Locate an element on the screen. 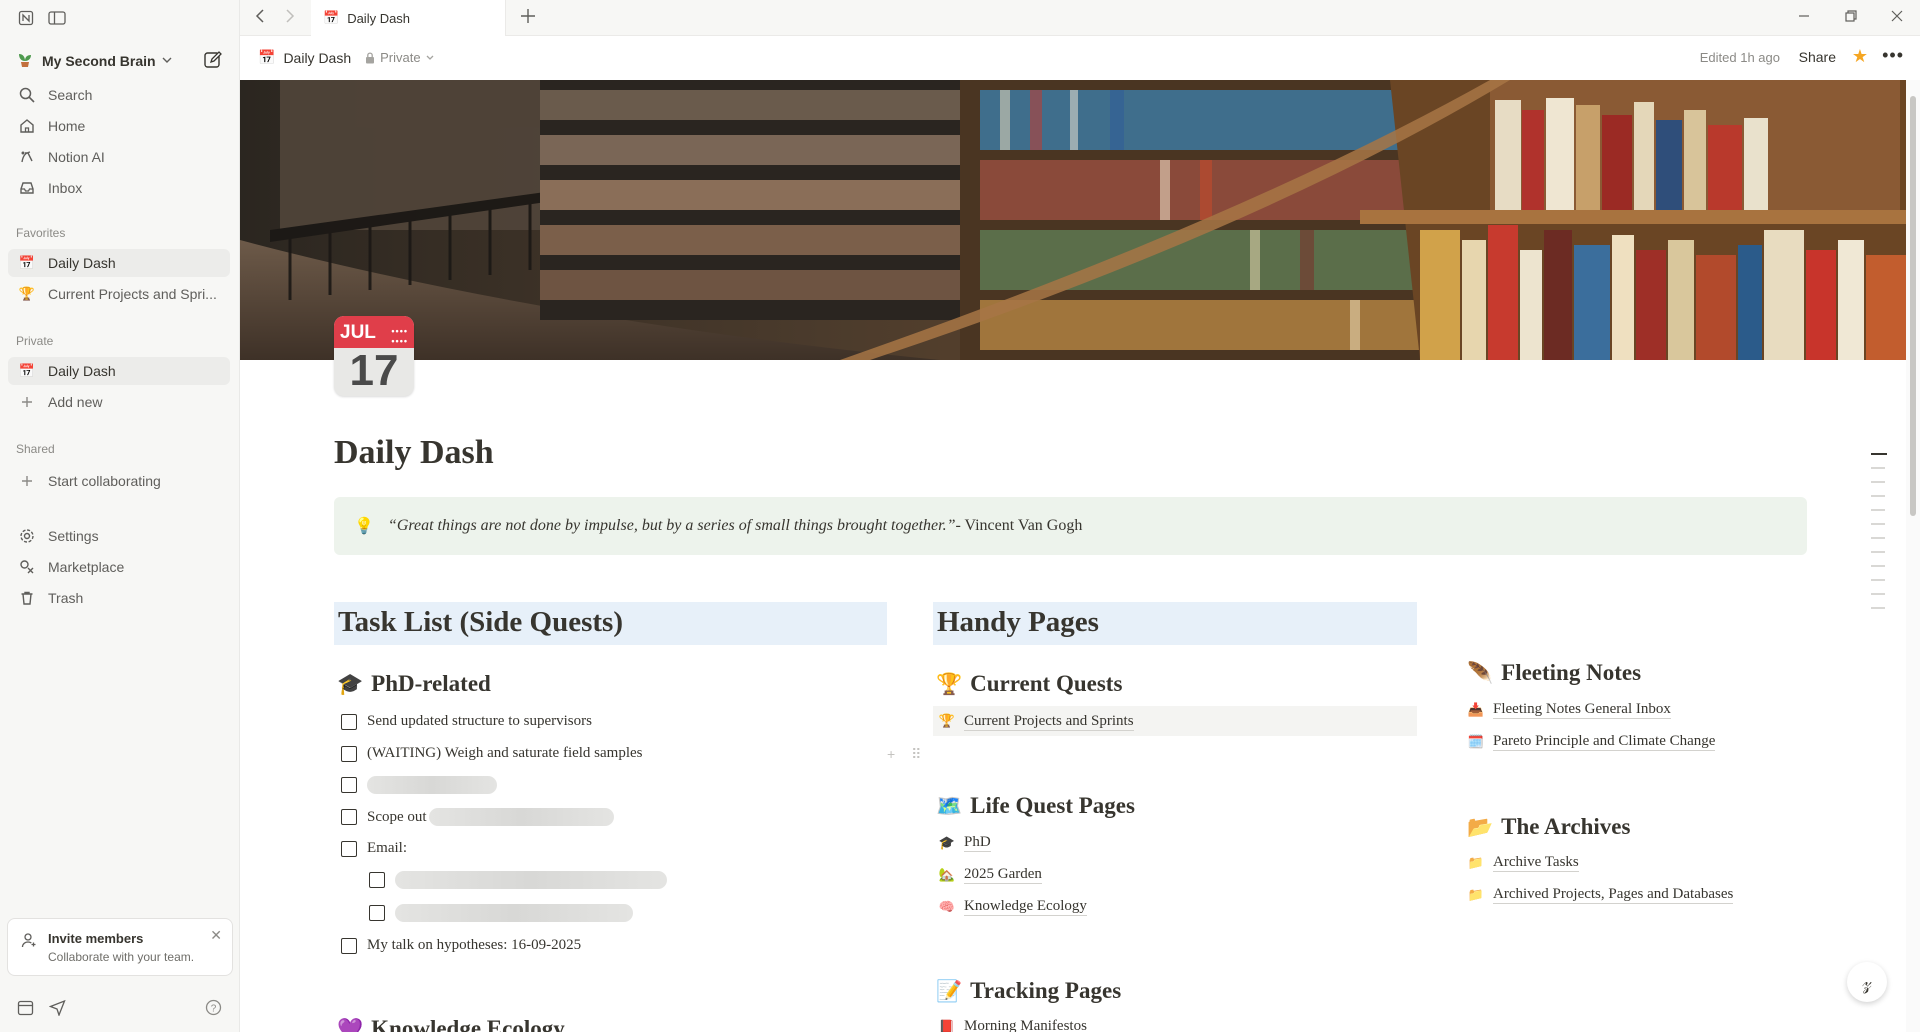 The width and height of the screenshot is (1920, 1032). user-add-icon is located at coordinates (29, 941).